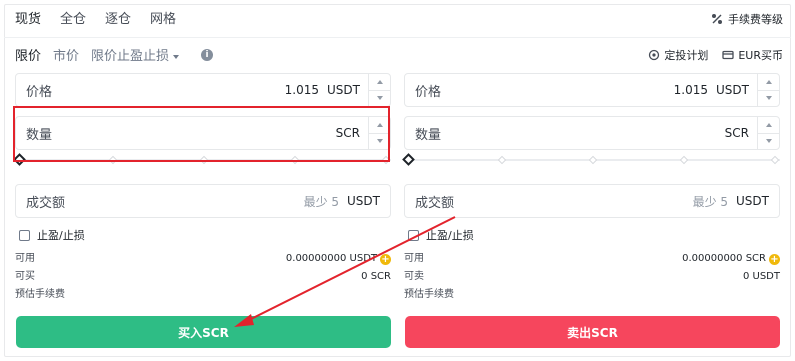 The image size is (795, 361). I want to click on buy-price-value: 1.015, so click(302, 90).